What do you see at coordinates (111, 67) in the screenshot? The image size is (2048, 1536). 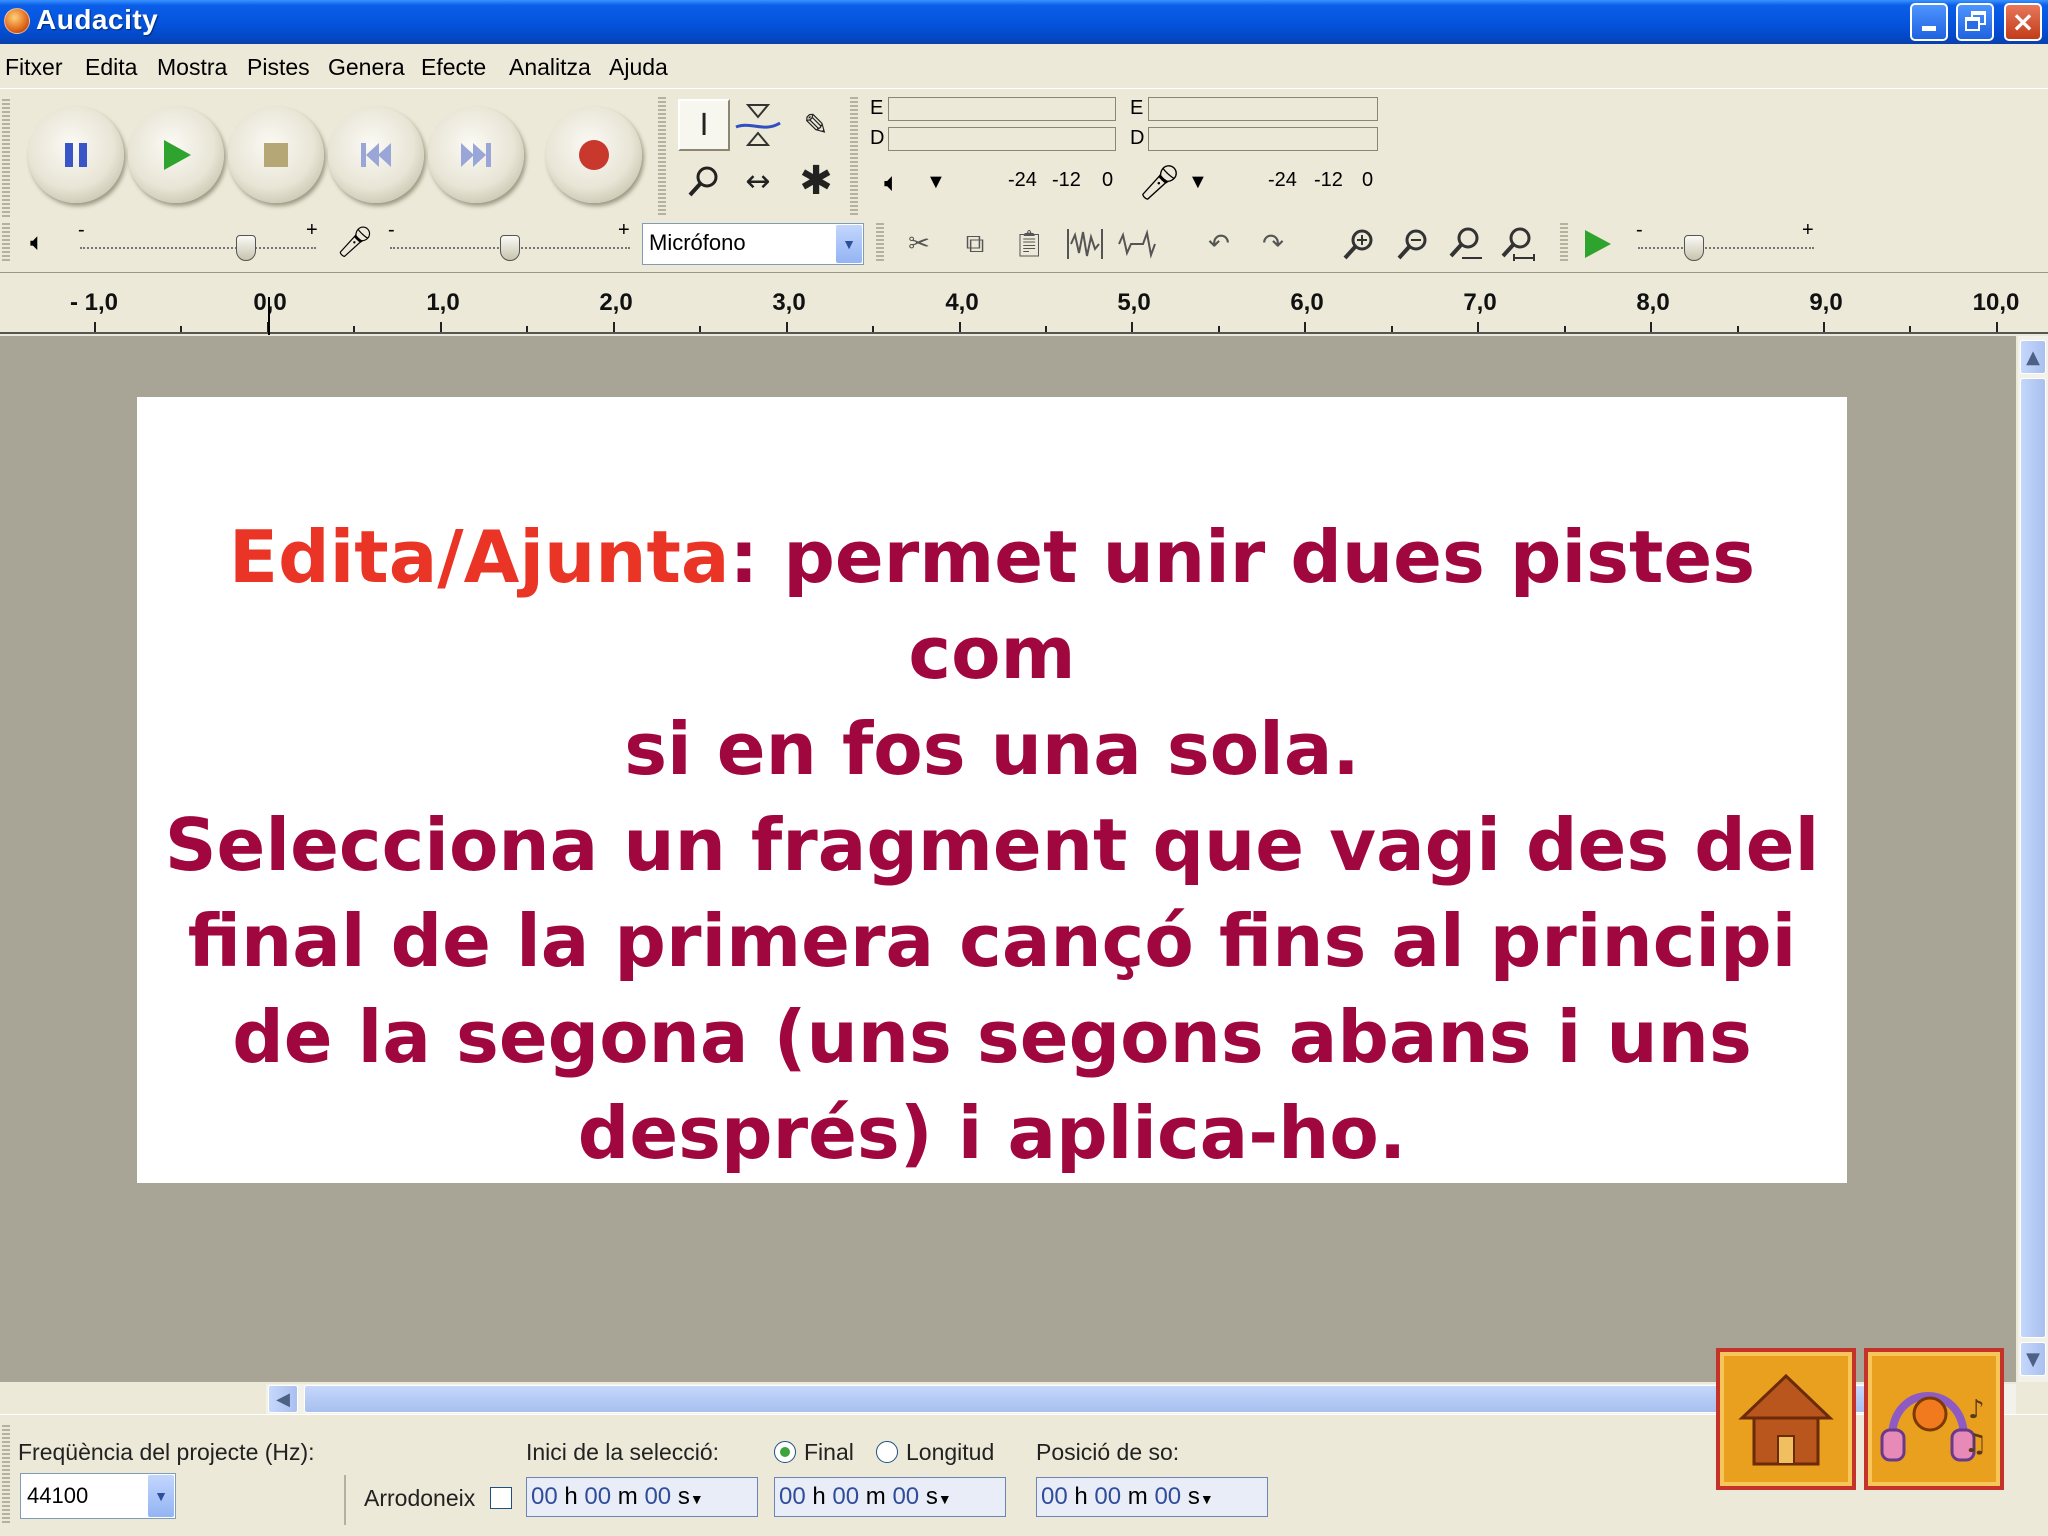 I see `menu-edita: Edita` at bounding box center [111, 67].